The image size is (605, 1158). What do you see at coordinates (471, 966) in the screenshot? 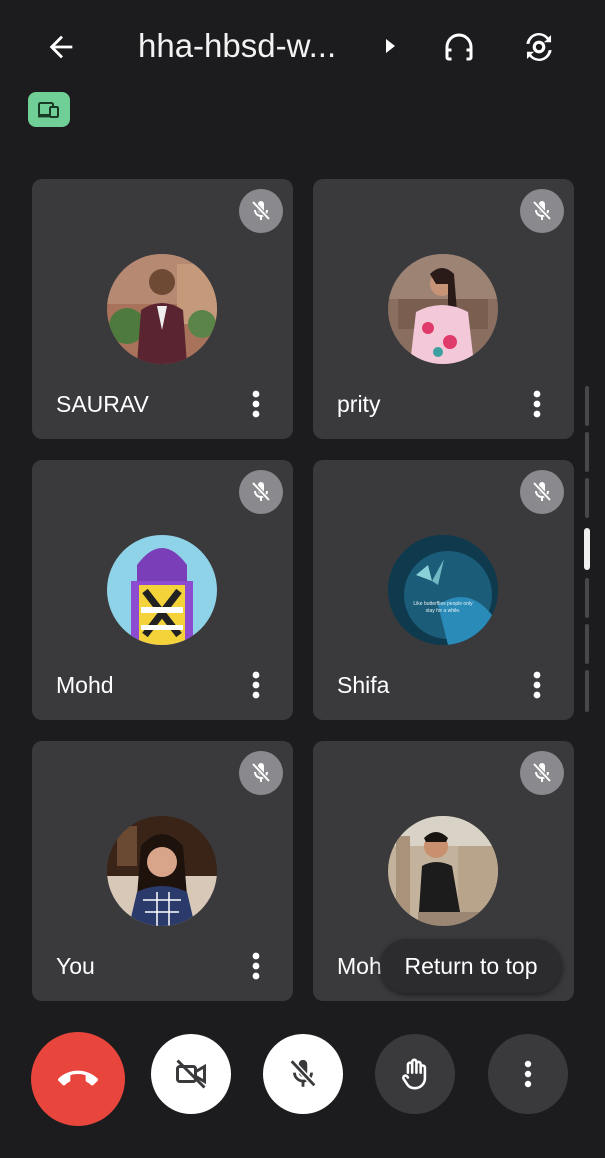
I see `return-to-top-button: Return to top` at bounding box center [471, 966].